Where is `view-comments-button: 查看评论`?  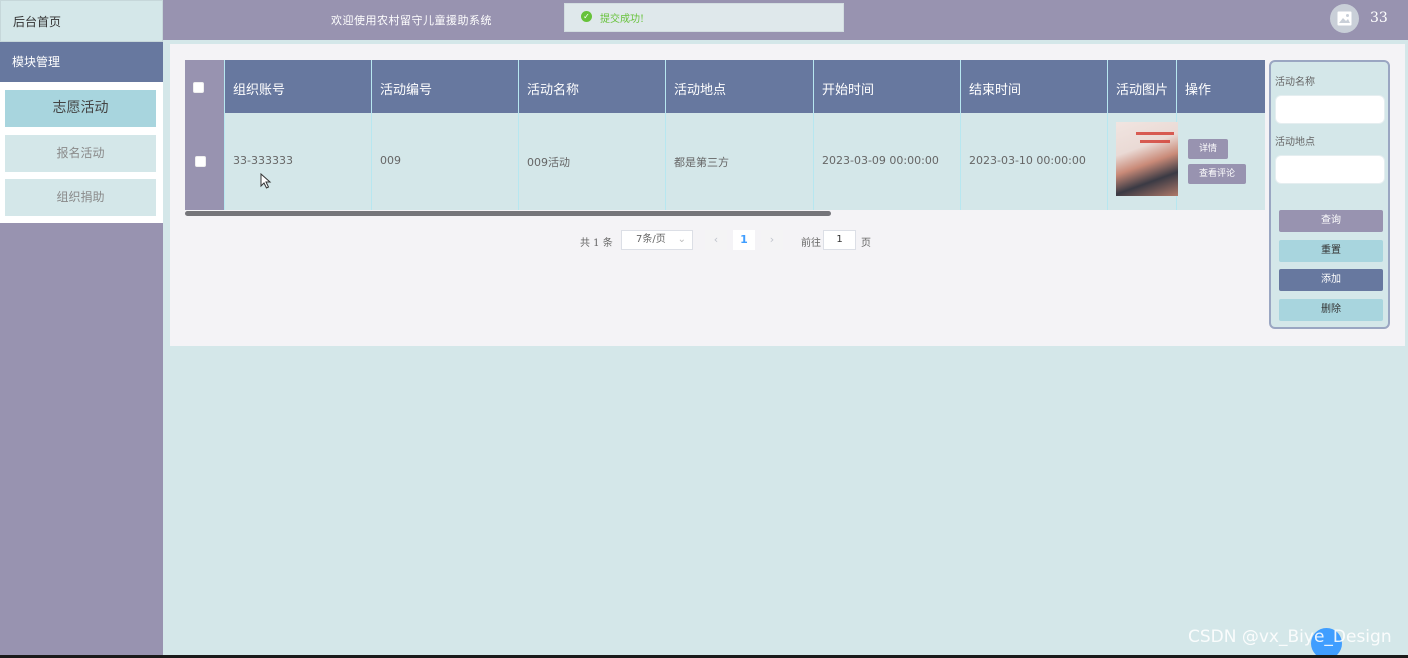 view-comments-button: 查看评论 is located at coordinates (1217, 174).